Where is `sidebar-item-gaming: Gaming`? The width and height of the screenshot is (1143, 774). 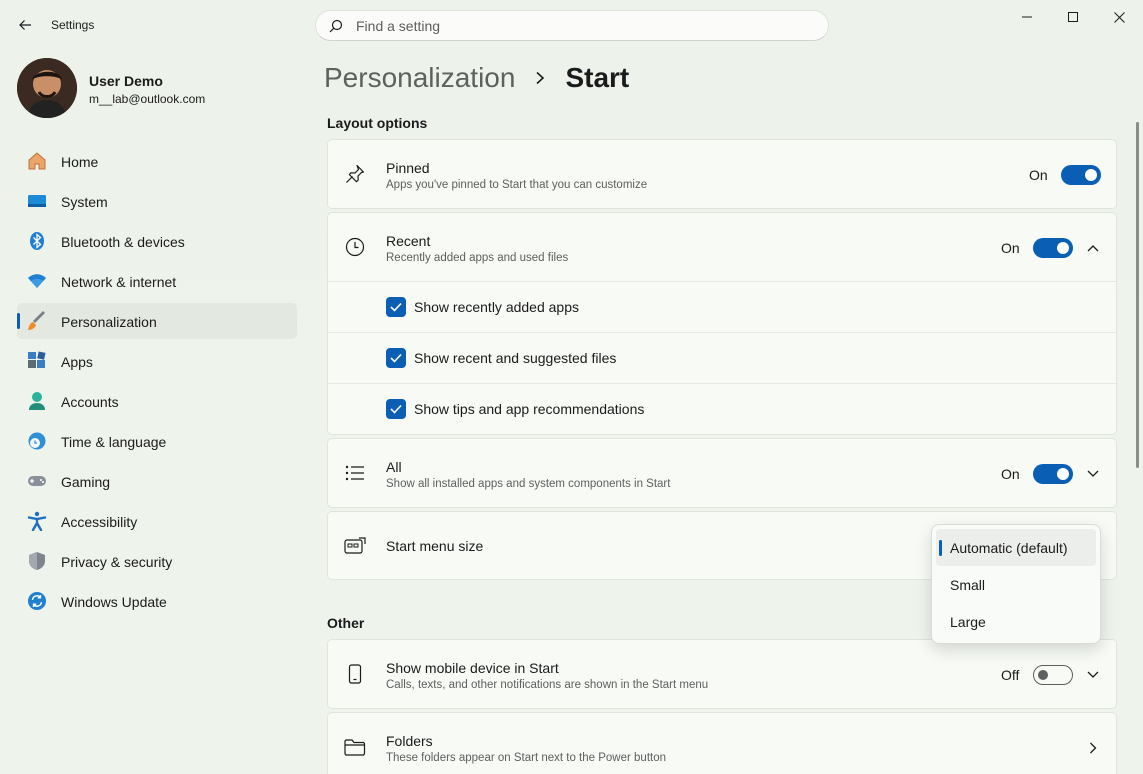 sidebar-item-gaming: Gaming is located at coordinates (157, 481).